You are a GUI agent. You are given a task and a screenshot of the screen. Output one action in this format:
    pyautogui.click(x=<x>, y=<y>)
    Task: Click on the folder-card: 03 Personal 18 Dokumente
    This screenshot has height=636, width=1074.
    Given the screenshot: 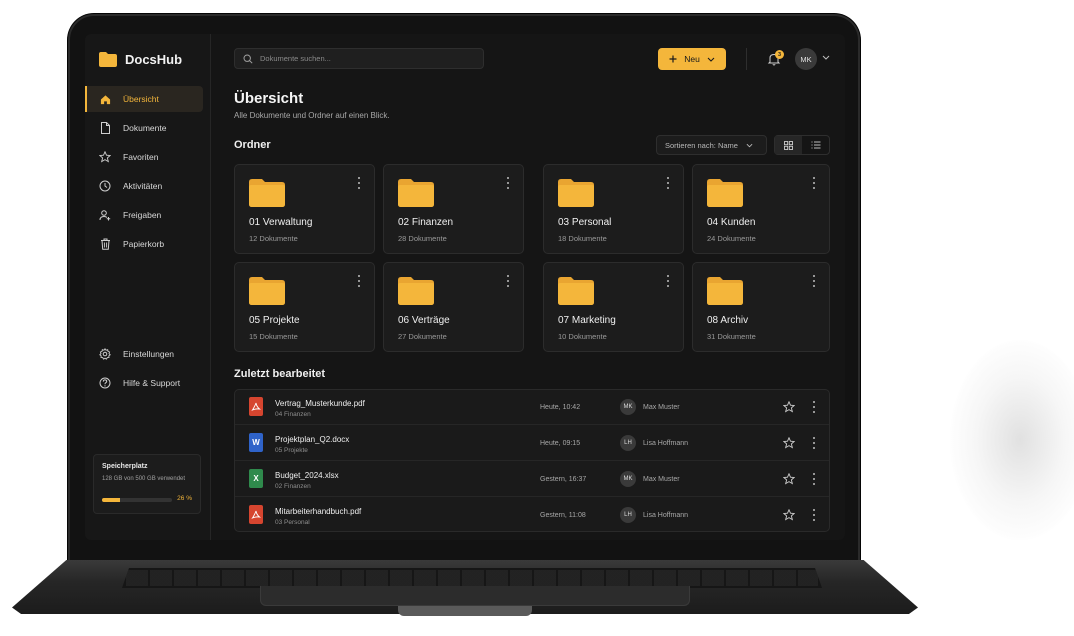 What is the action you would take?
    pyautogui.click(x=613, y=209)
    